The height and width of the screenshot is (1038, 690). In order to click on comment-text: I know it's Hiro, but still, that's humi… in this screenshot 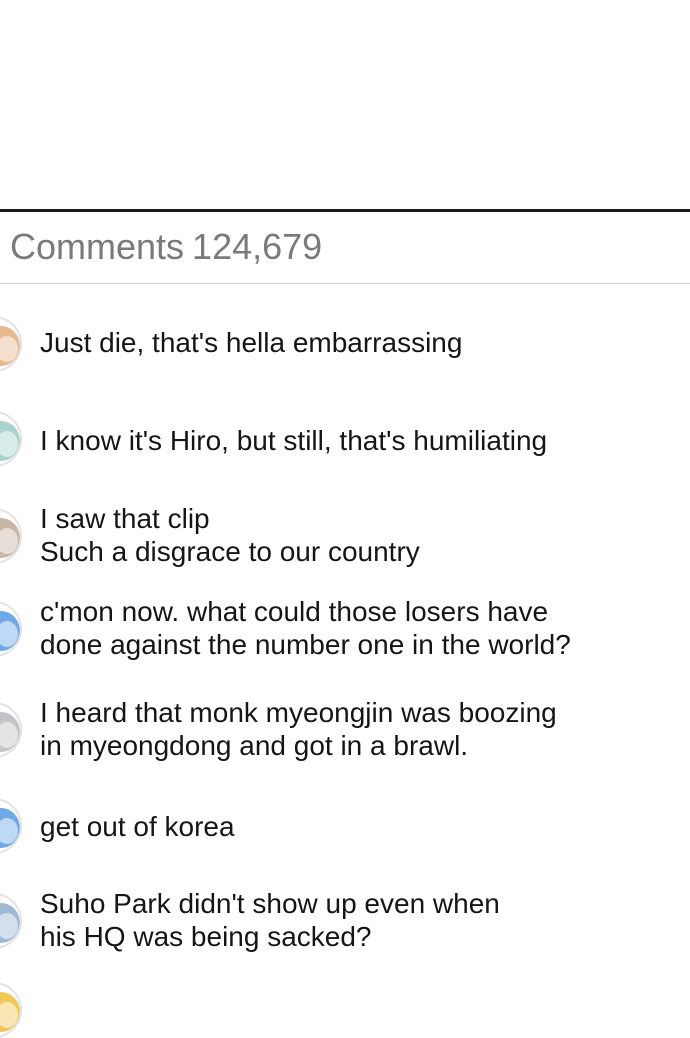, I will do `click(350, 440)`.